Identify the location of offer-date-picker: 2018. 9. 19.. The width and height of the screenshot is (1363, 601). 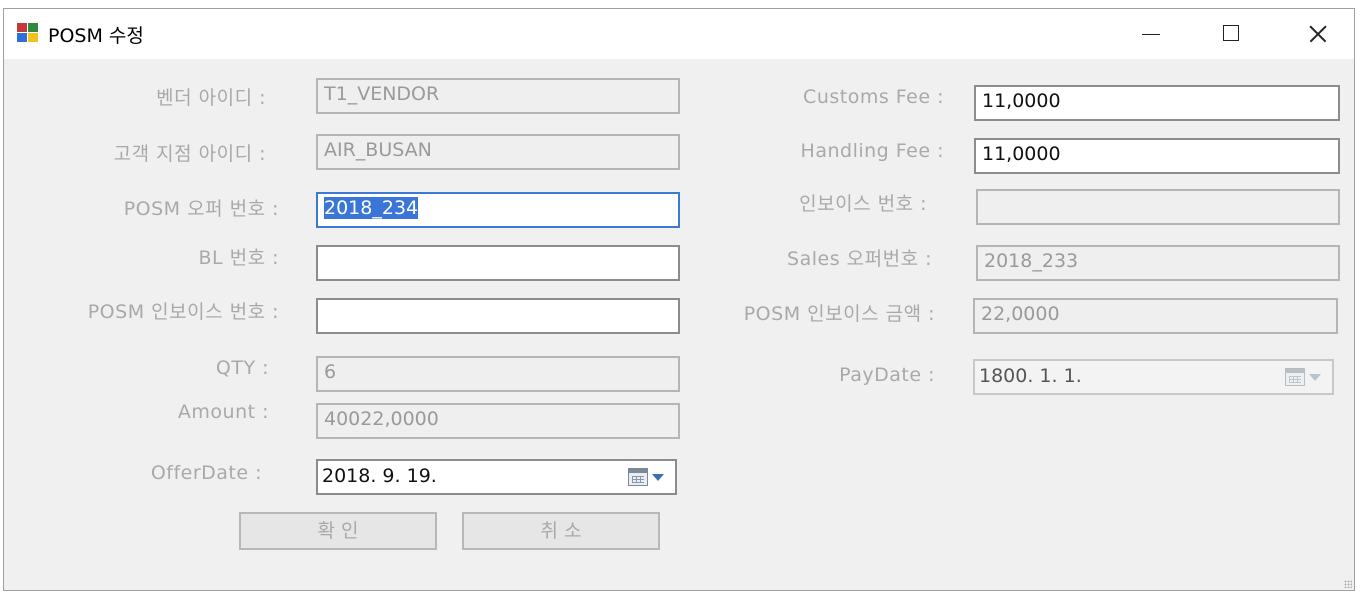
(496, 477).